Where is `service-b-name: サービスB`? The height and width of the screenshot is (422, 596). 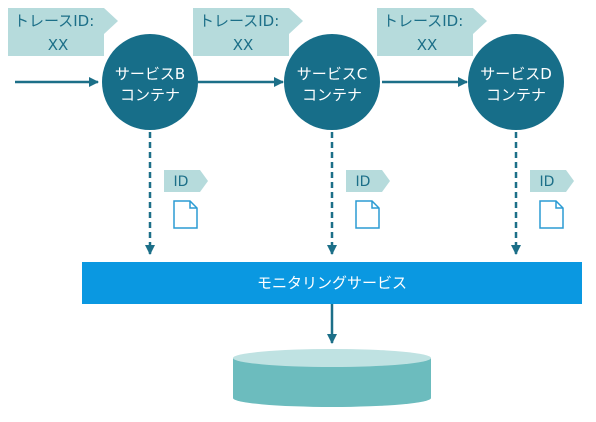
service-b-name: サービスB is located at coordinates (150, 74).